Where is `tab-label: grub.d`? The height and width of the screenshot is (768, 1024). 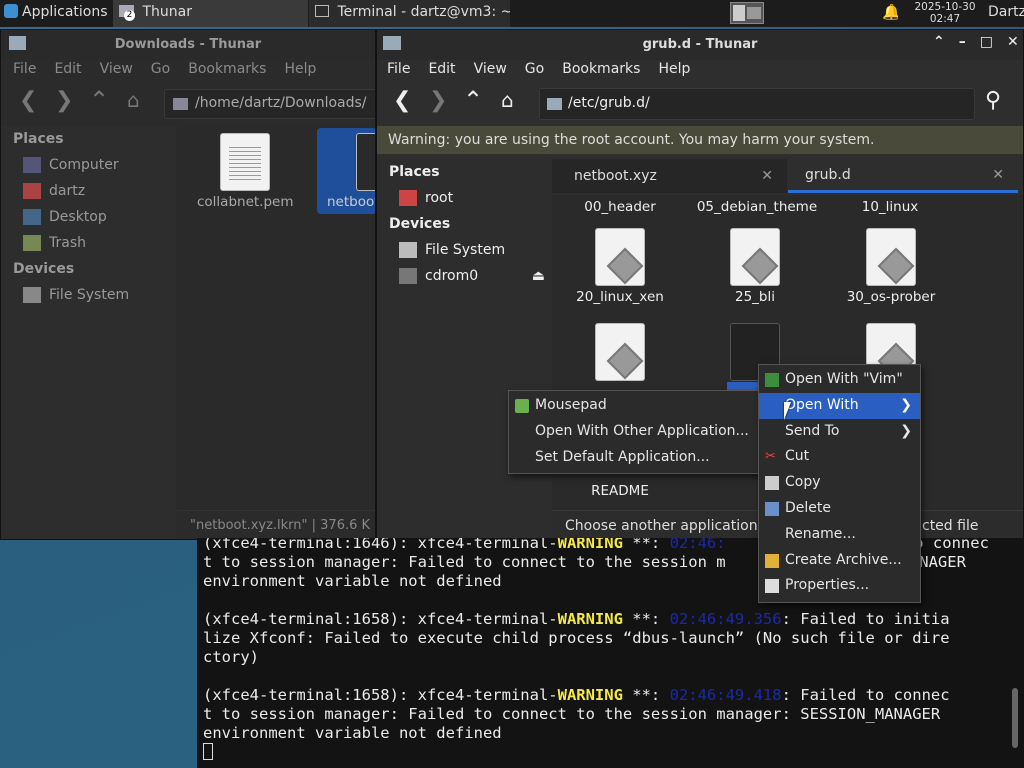 tab-label: grub.d is located at coordinates (828, 175).